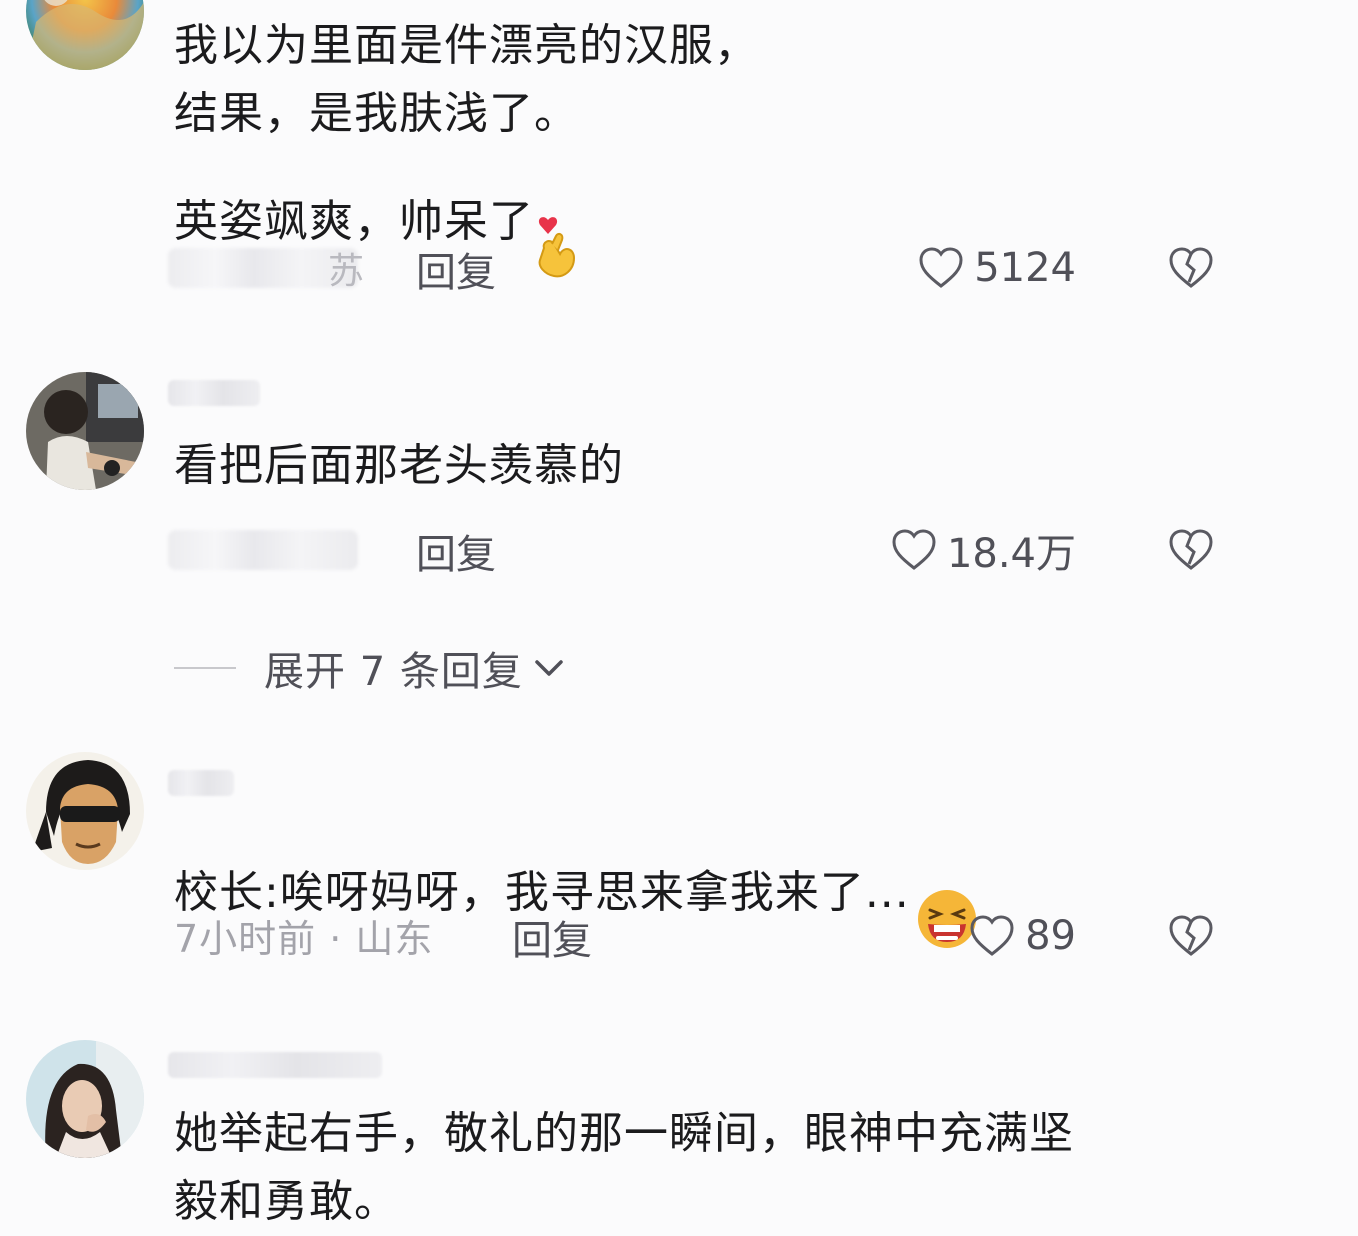  I want to click on blurred-username-location, so click(263, 550).